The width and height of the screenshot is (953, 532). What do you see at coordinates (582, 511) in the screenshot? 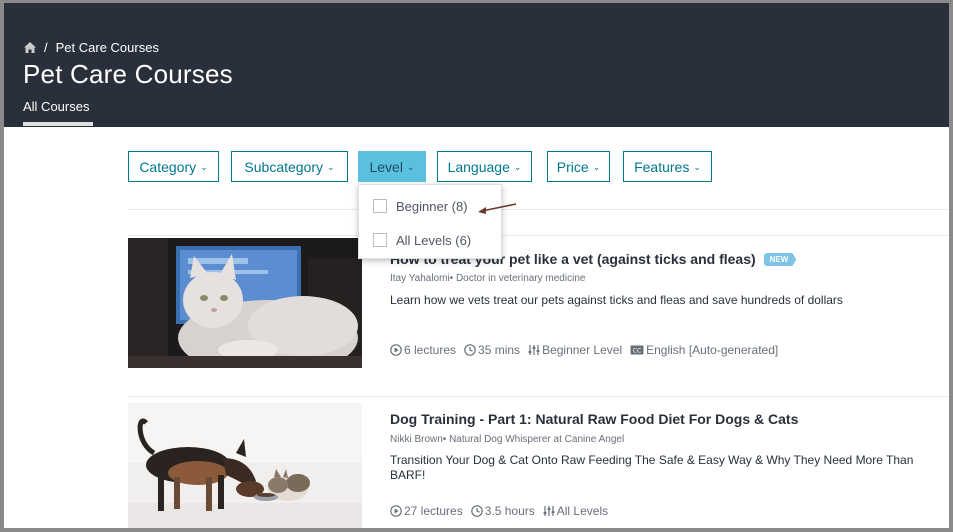
I see `level-value: All Levels` at bounding box center [582, 511].